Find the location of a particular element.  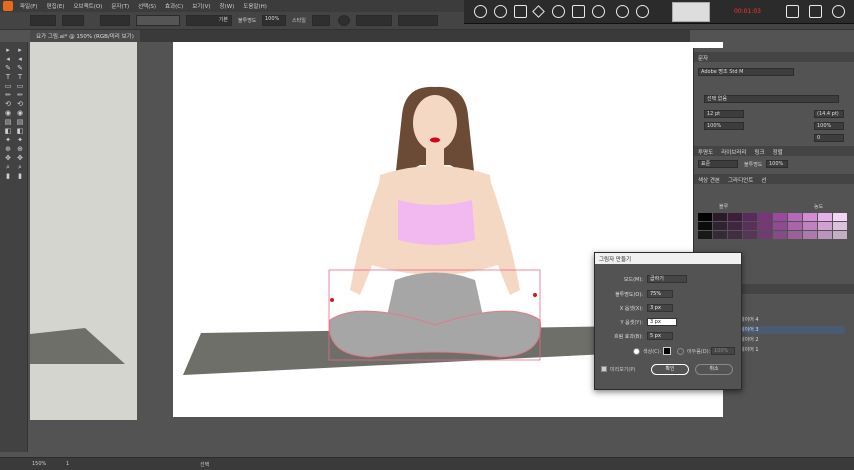

tool-icon: ✎ is located at coordinates (20, 68).